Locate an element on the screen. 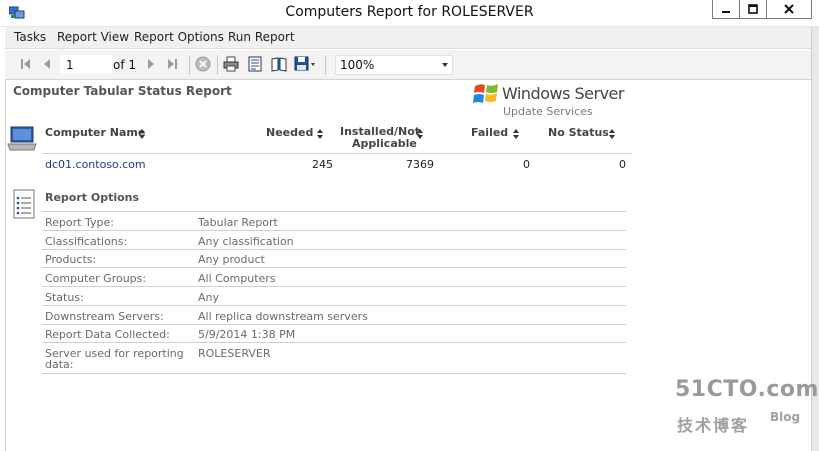 The height and width of the screenshot is (451, 819). watermark-blog: Blog is located at coordinates (785, 417).